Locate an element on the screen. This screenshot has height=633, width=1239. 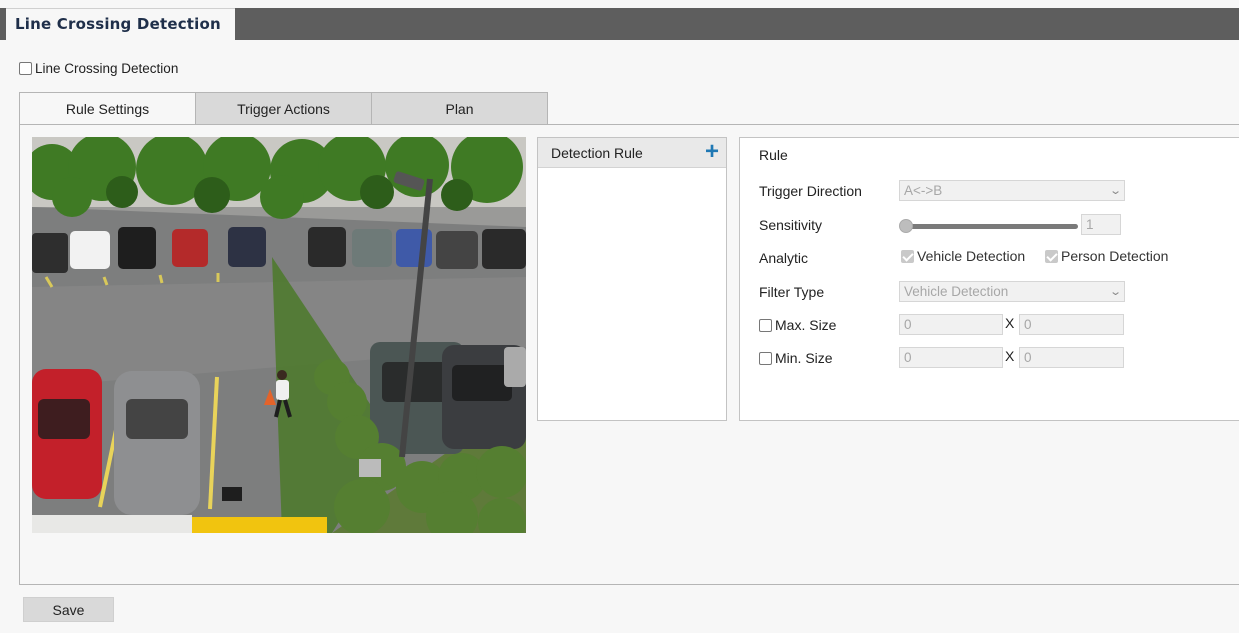
person-detection-label: Person Detection is located at coordinates (1115, 256).